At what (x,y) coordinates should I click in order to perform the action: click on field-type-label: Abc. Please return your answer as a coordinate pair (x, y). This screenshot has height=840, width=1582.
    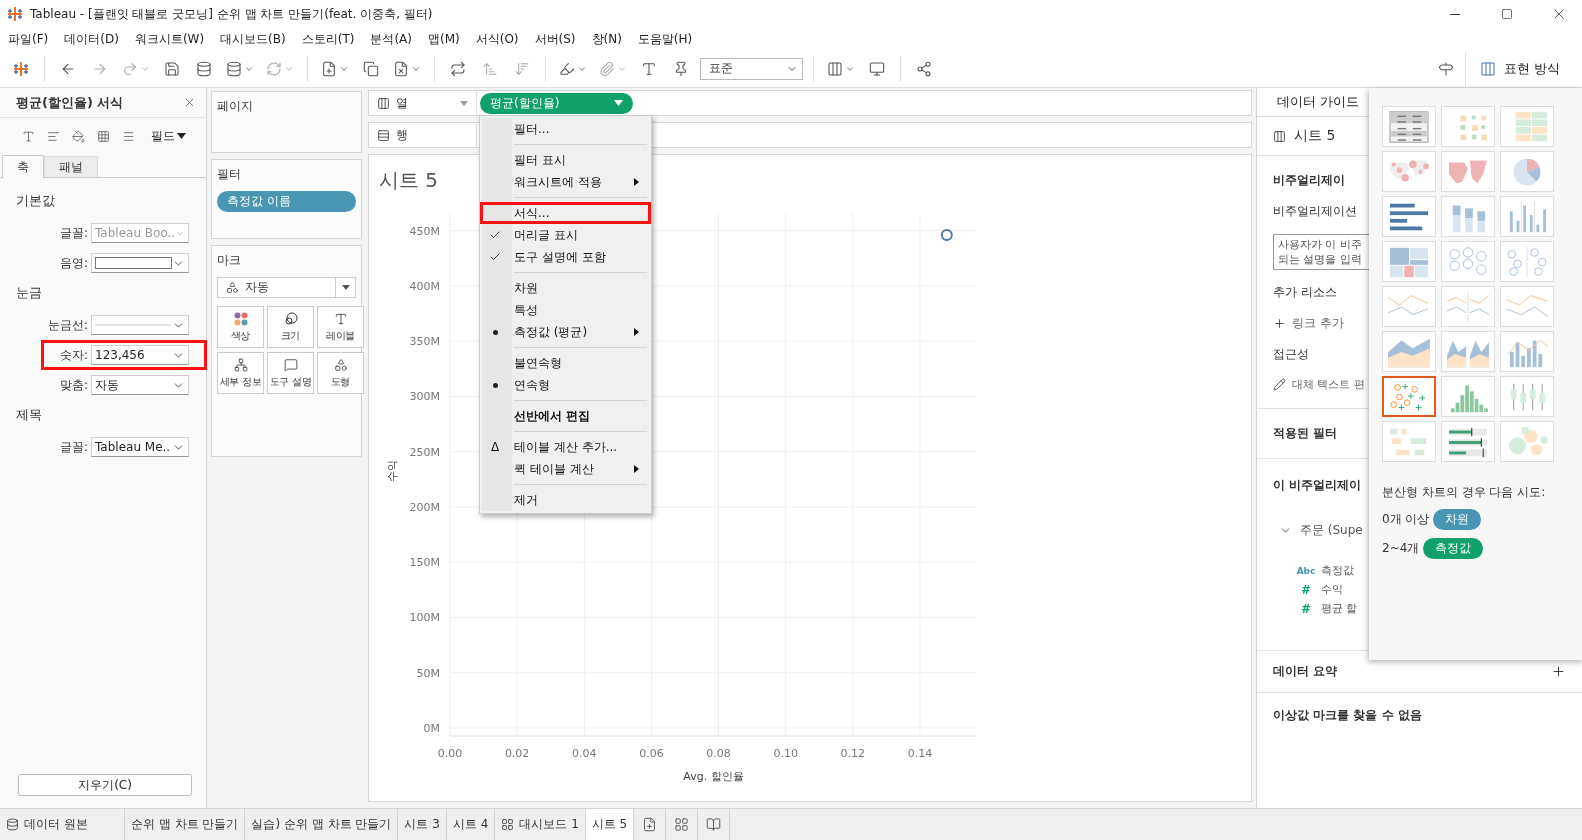
    Looking at the image, I should click on (1306, 570).